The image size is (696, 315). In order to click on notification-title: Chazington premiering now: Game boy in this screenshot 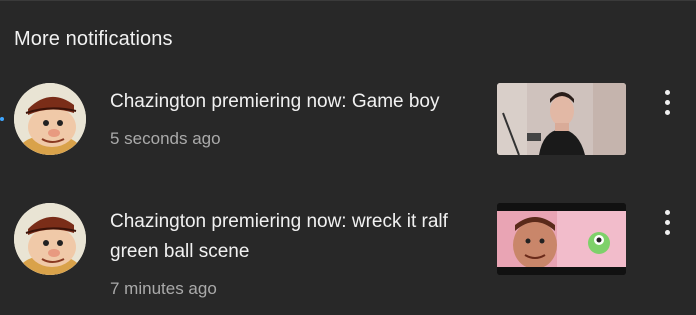, I will do `click(275, 101)`.